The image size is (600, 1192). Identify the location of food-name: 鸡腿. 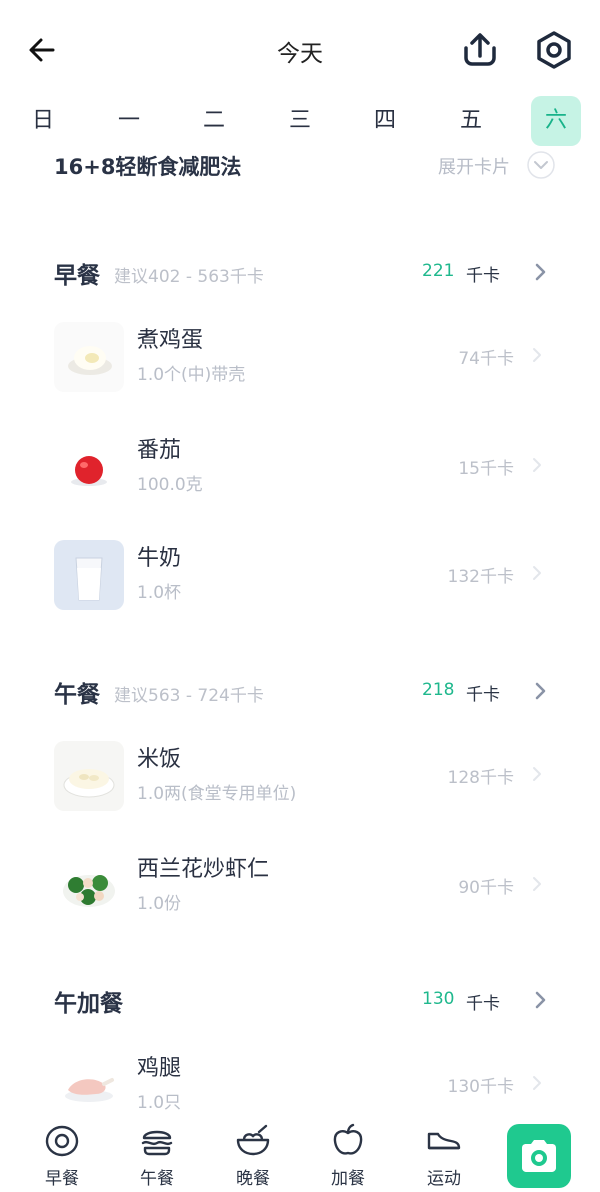
(159, 1068).